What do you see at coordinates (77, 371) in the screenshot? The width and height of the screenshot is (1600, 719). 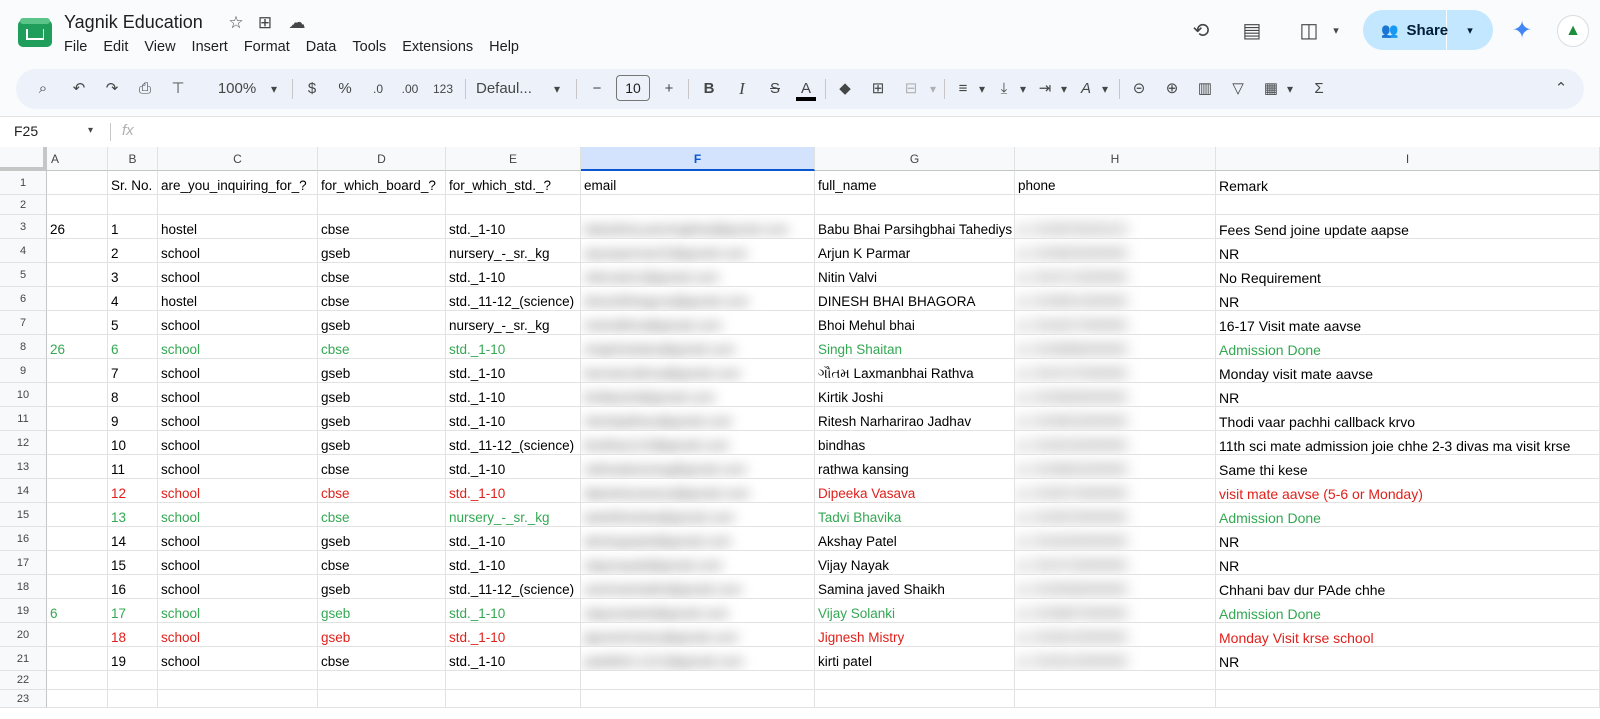 I see `cell-a9` at bounding box center [77, 371].